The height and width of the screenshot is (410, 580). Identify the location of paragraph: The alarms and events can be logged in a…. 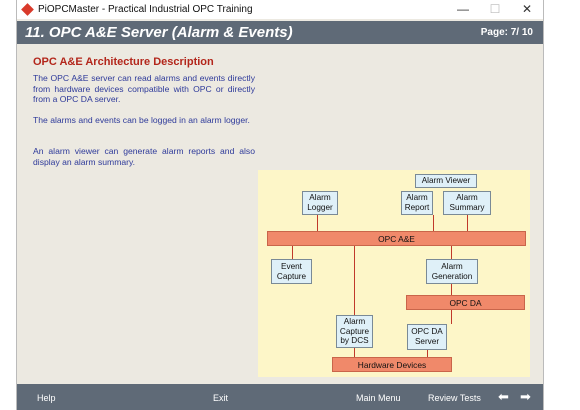
(141, 120).